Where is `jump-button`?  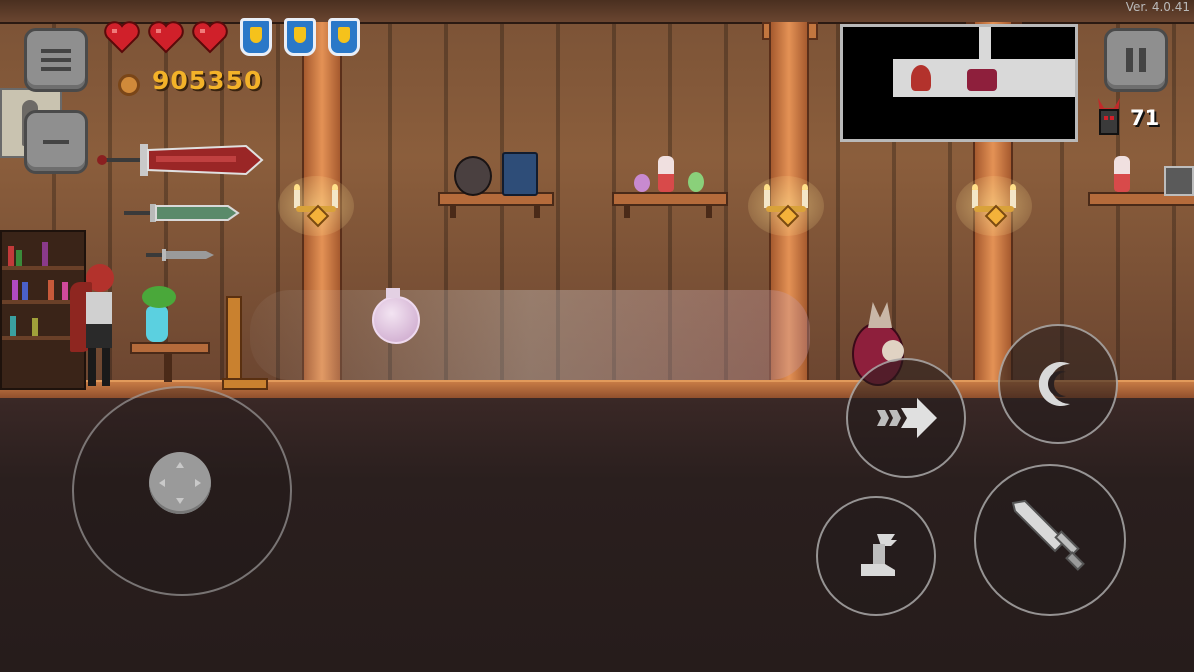
jump-button is located at coordinates (876, 556).